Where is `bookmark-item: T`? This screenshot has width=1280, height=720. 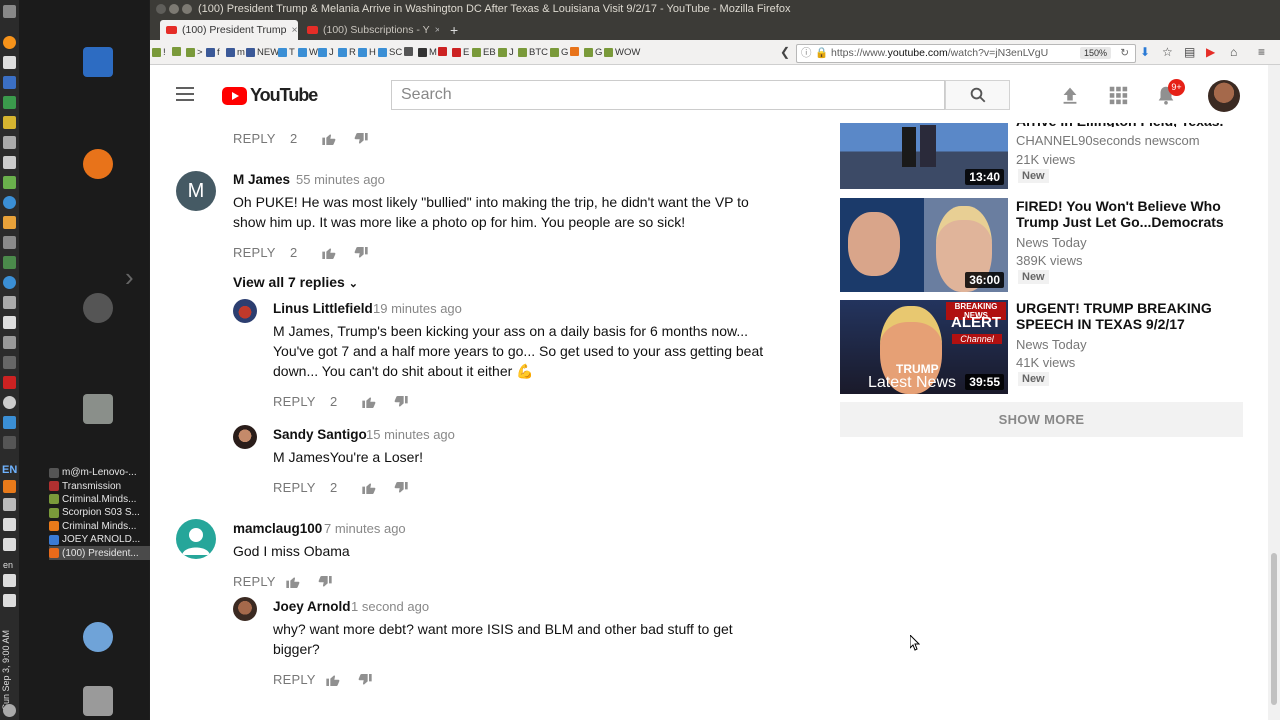
bookmark-item: T is located at coordinates (286, 52).